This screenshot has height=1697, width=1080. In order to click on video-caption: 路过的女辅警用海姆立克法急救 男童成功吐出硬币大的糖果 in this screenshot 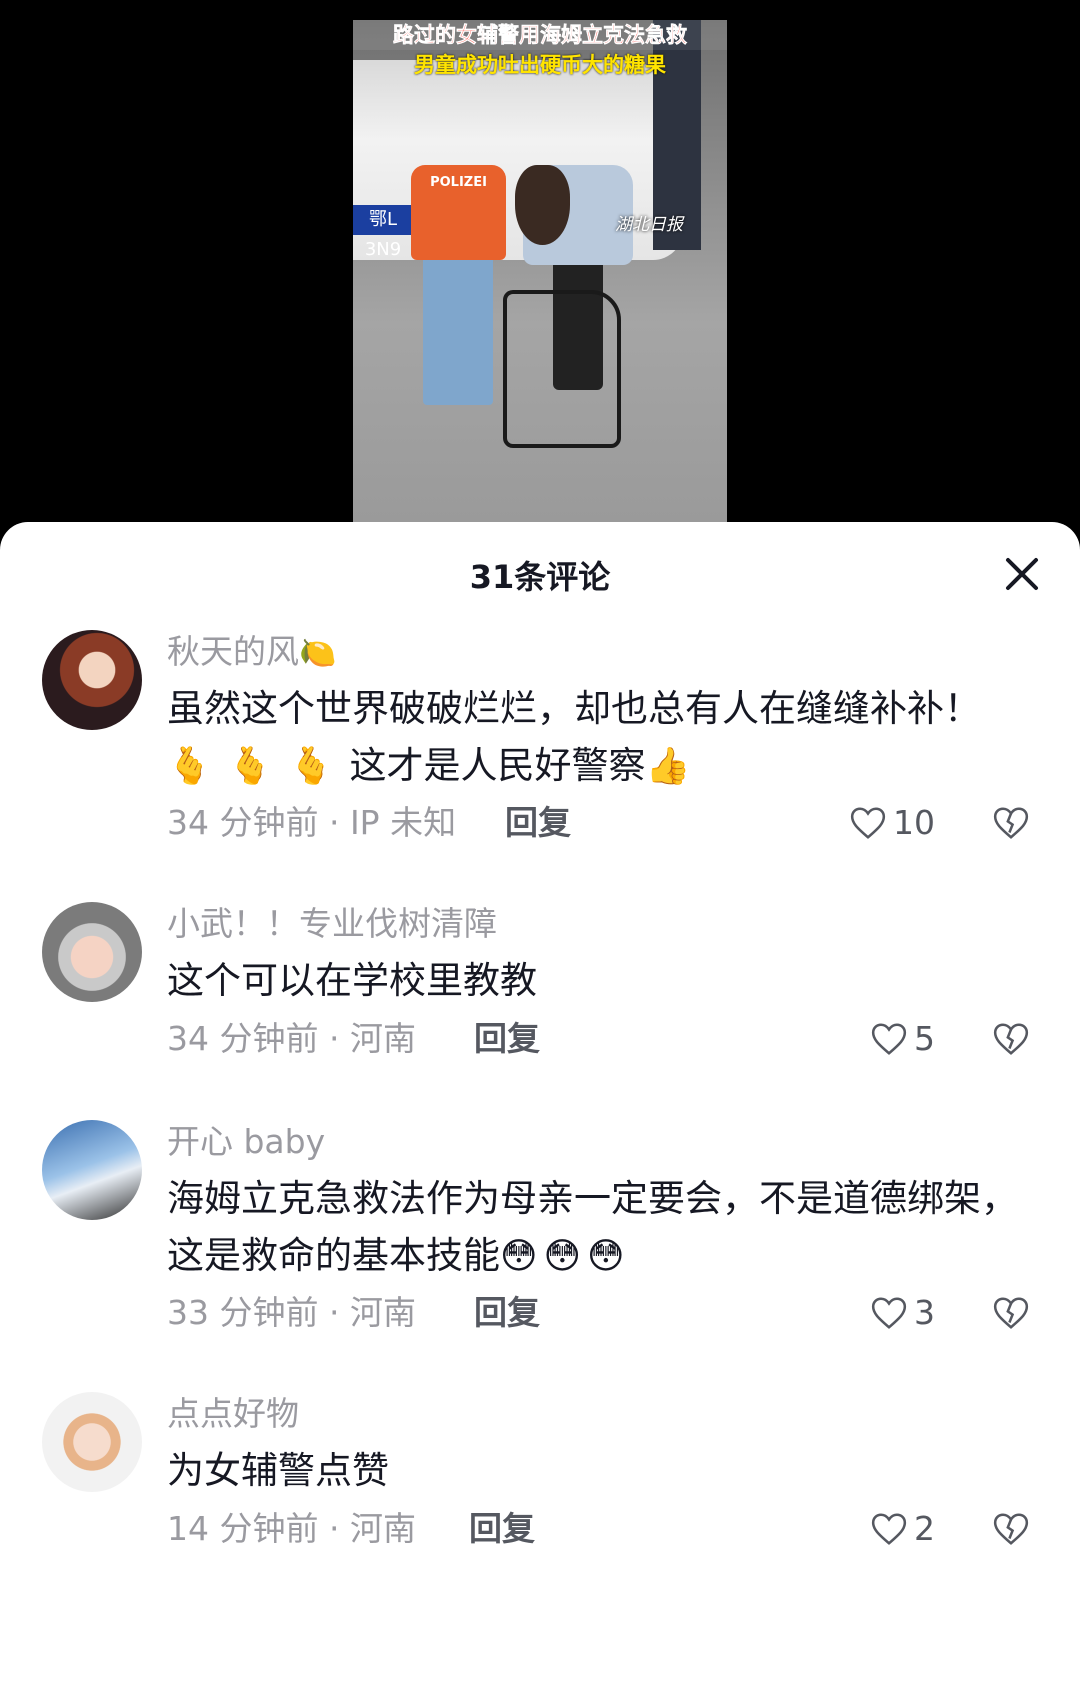, I will do `click(540, 50)`.